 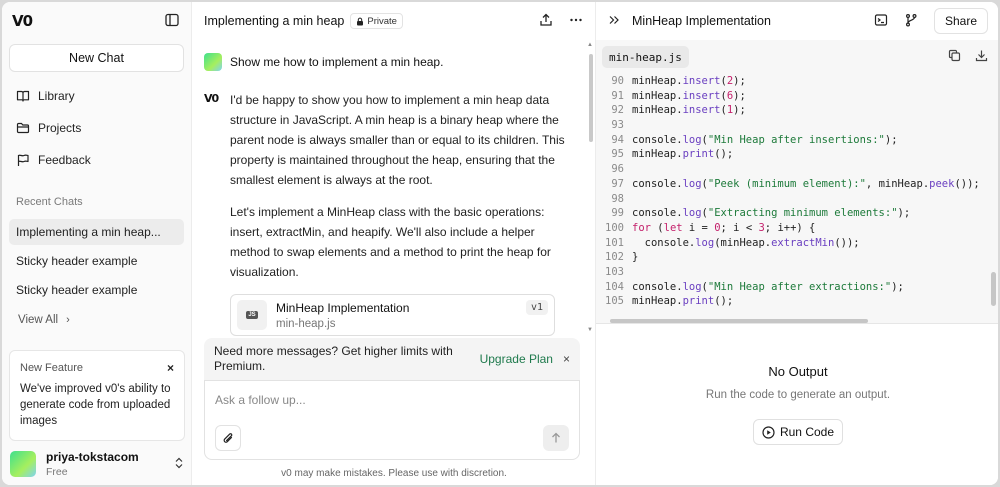 What do you see at coordinates (799, 169) in the screenshot?
I see `code-line: 96` at bounding box center [799, 169].